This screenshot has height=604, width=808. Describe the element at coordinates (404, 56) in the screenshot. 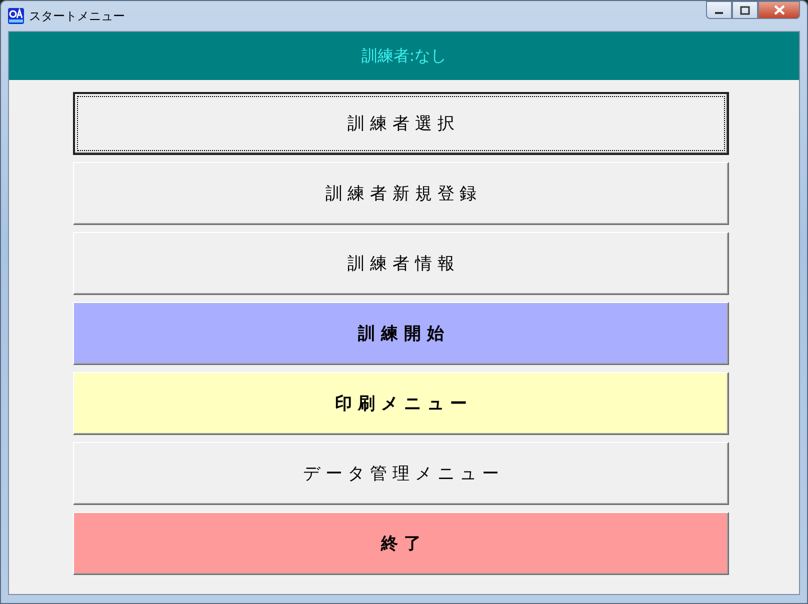

I see `trainee-status: 訓練者:なし` at that location.